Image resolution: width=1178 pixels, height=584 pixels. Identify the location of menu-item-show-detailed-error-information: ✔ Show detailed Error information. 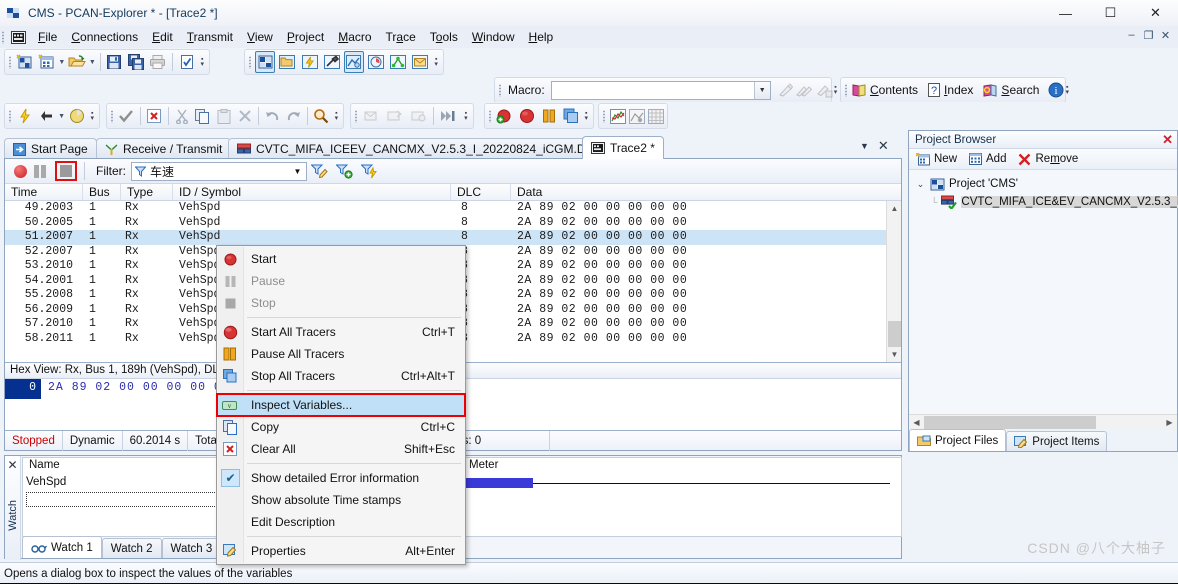
(341, 478).